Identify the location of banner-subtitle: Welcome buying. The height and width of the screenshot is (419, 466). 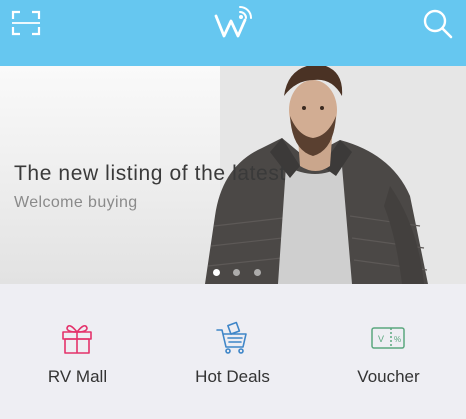
(76, 202).